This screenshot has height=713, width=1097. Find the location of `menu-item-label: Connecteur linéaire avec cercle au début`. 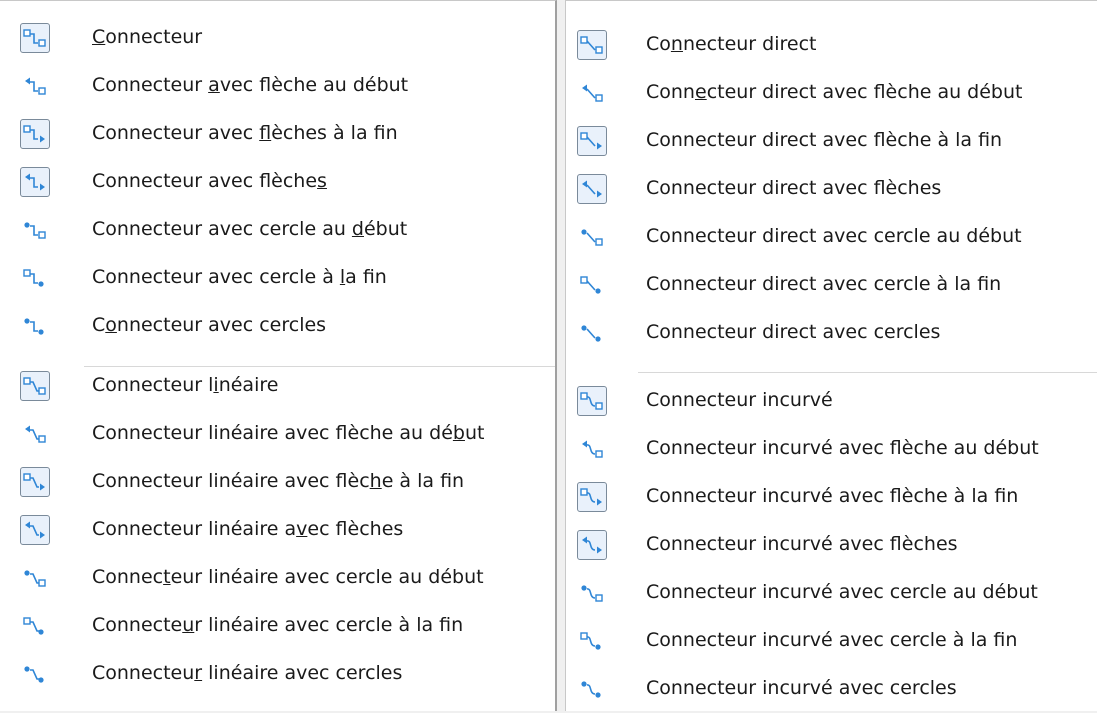

menu-item-label: Connecteur linéaire avec cercle au début is located at coordinates (288, 577).